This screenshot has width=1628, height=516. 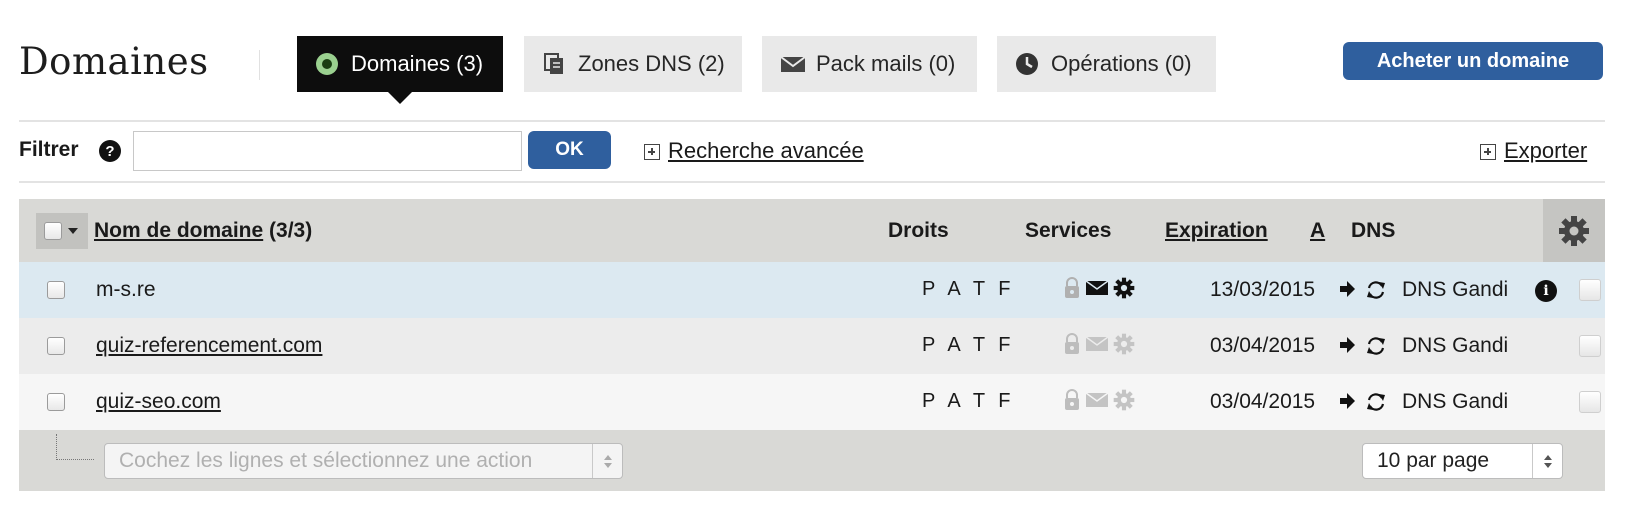 I want to click on advanced-search-label: Recherche avancée, so click(x=766, y=150).